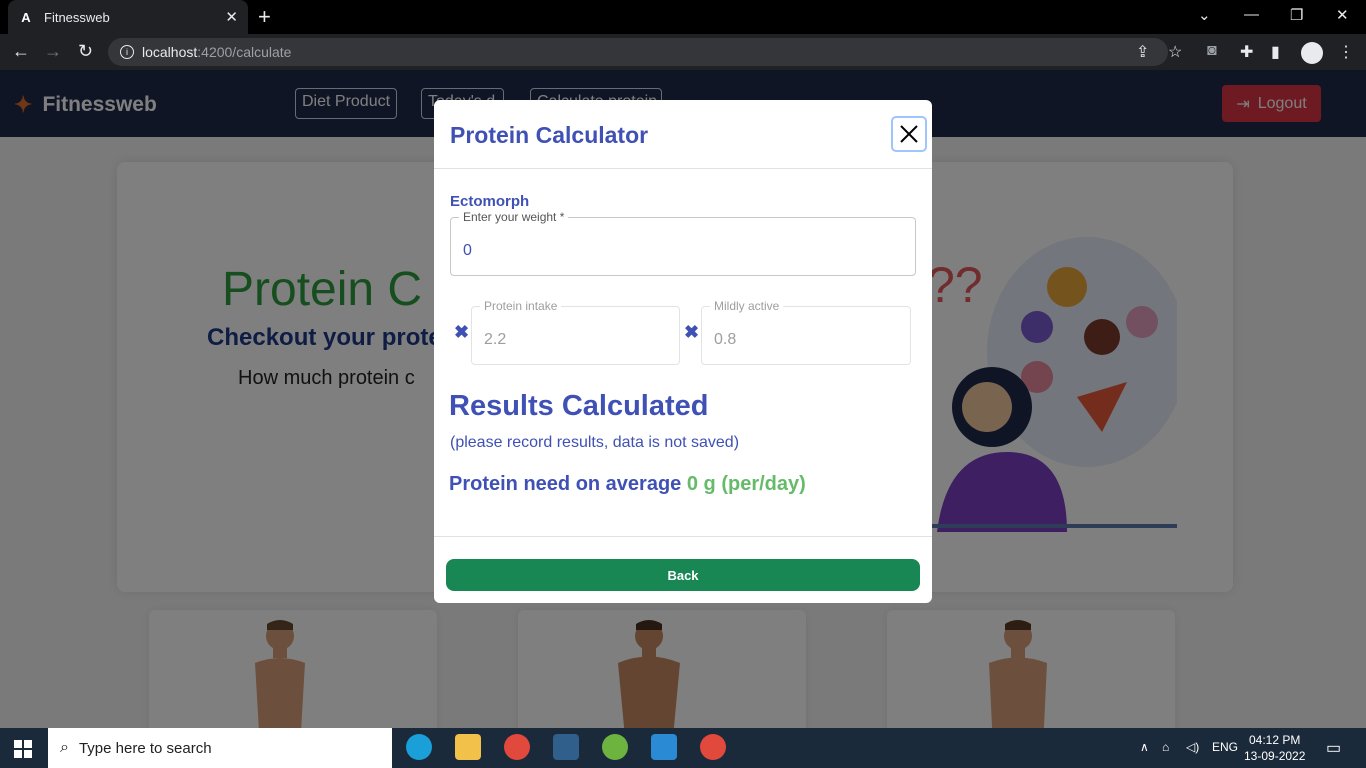  Describe the element at coordinates (1142, 52) in the screenshot. I see `share-icon: ⇪` at that location.